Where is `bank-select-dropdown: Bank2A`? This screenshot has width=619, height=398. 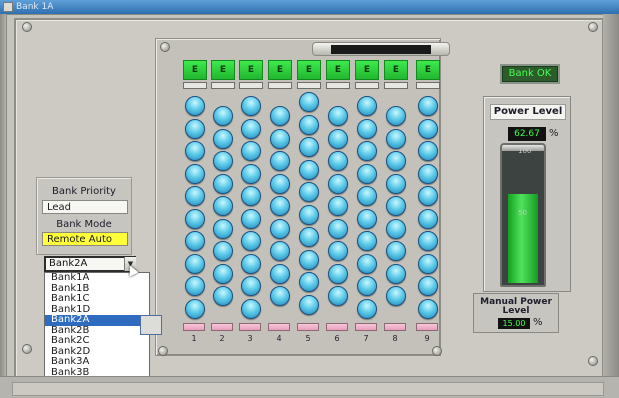 bank-select-dropdown: Bank2A is located at coordinates (90, 264).